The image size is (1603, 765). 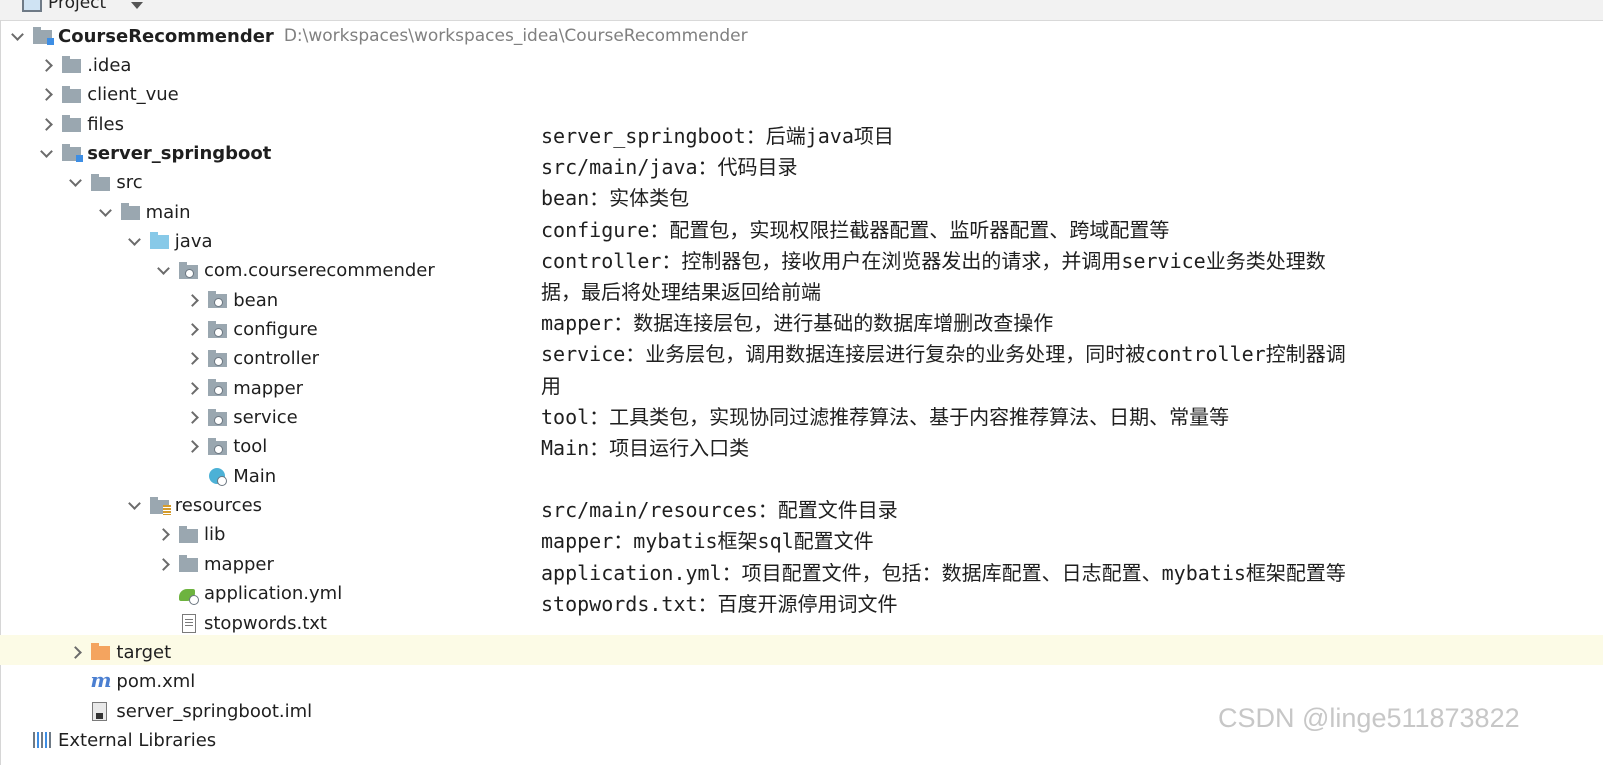 What do you see at coordinates (228, 300) in the screenshot?
I see `tree-item-bean: bean` at bounding box center [228, 300].